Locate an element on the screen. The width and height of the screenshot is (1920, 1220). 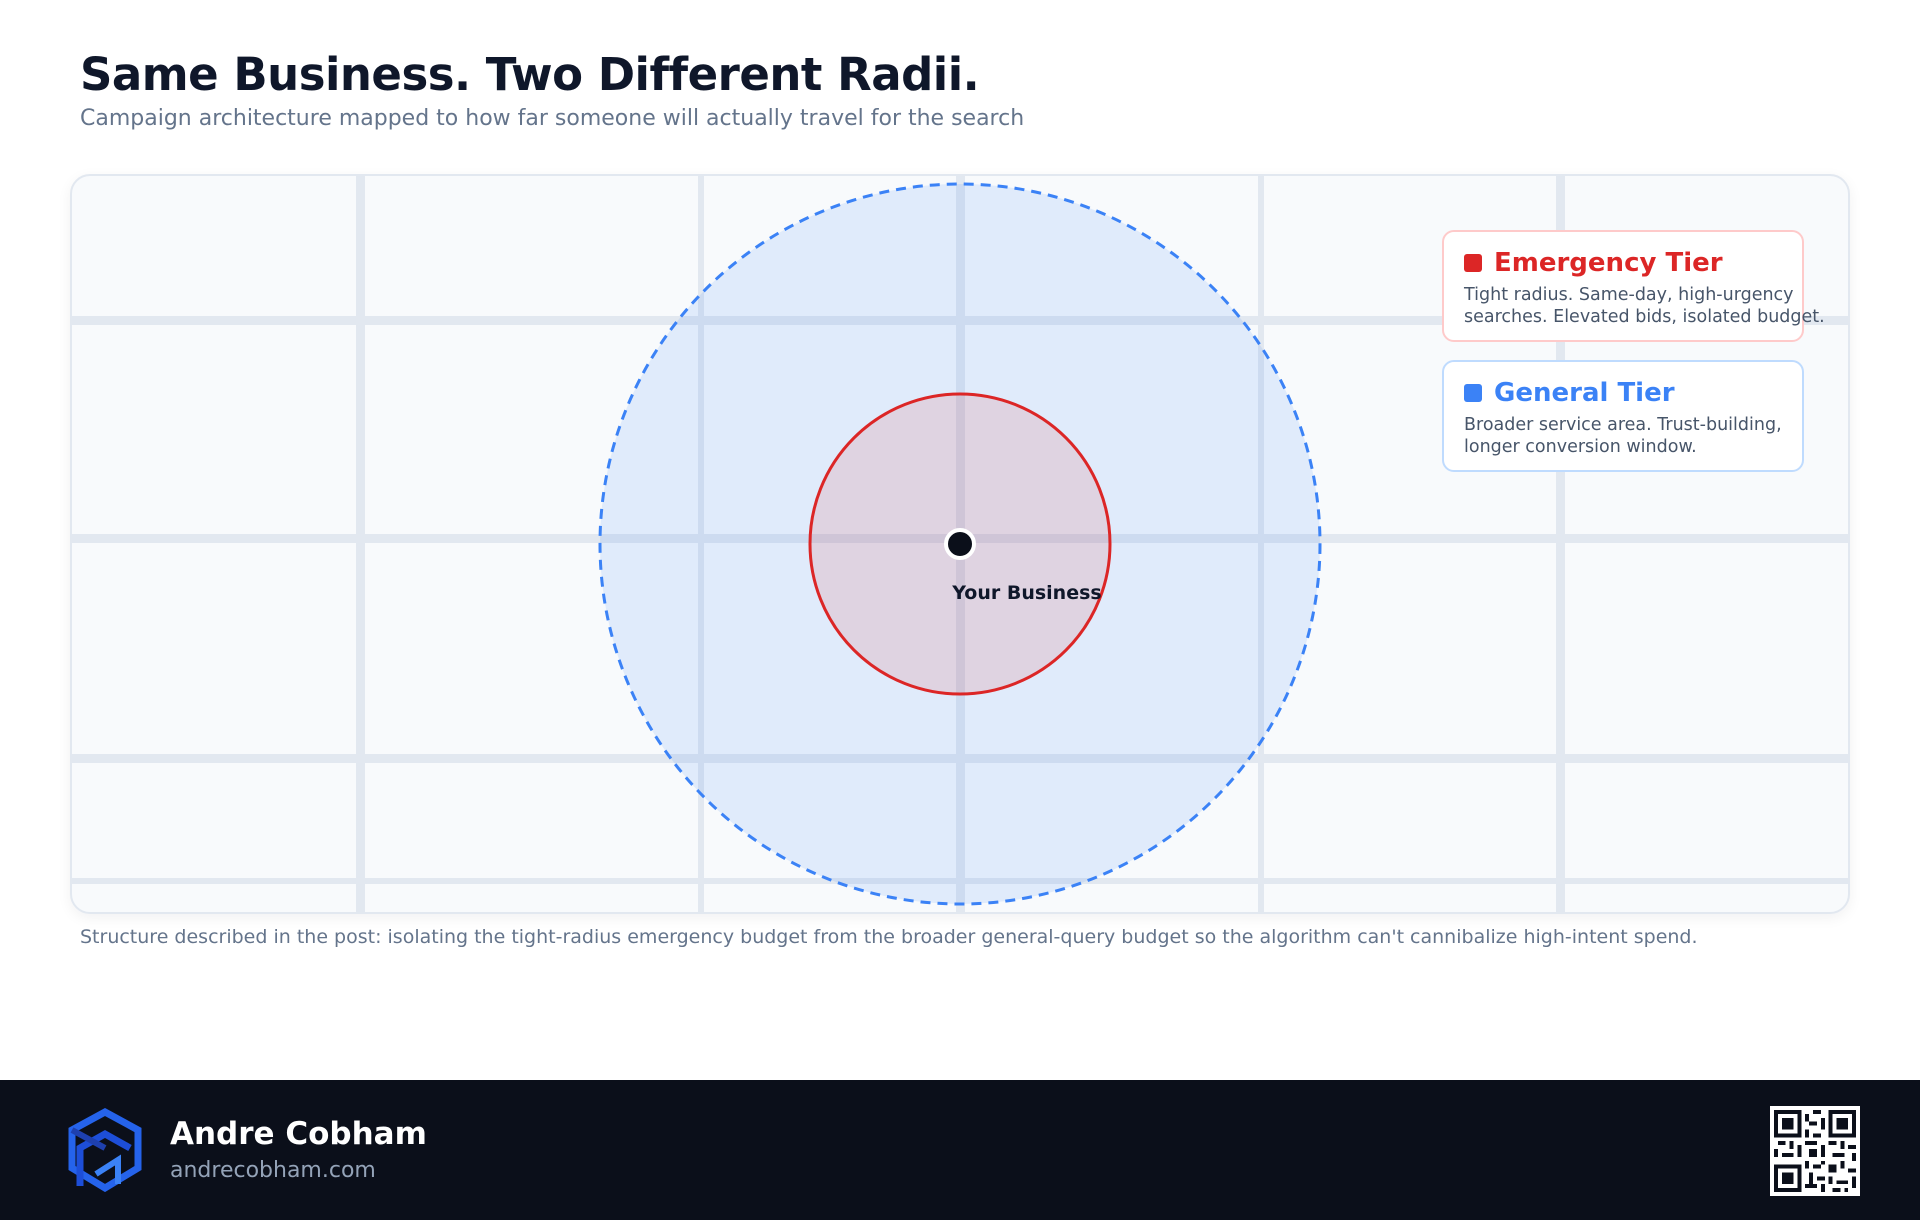
brand-logo-icon is located at coordinates (105, 1150).